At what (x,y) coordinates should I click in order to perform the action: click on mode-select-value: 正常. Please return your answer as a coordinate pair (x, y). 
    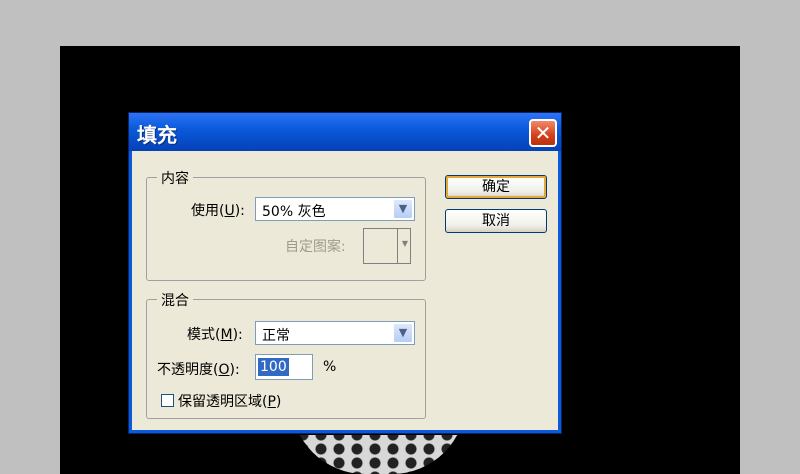
    Looking at the image, I should click on (276, 336).